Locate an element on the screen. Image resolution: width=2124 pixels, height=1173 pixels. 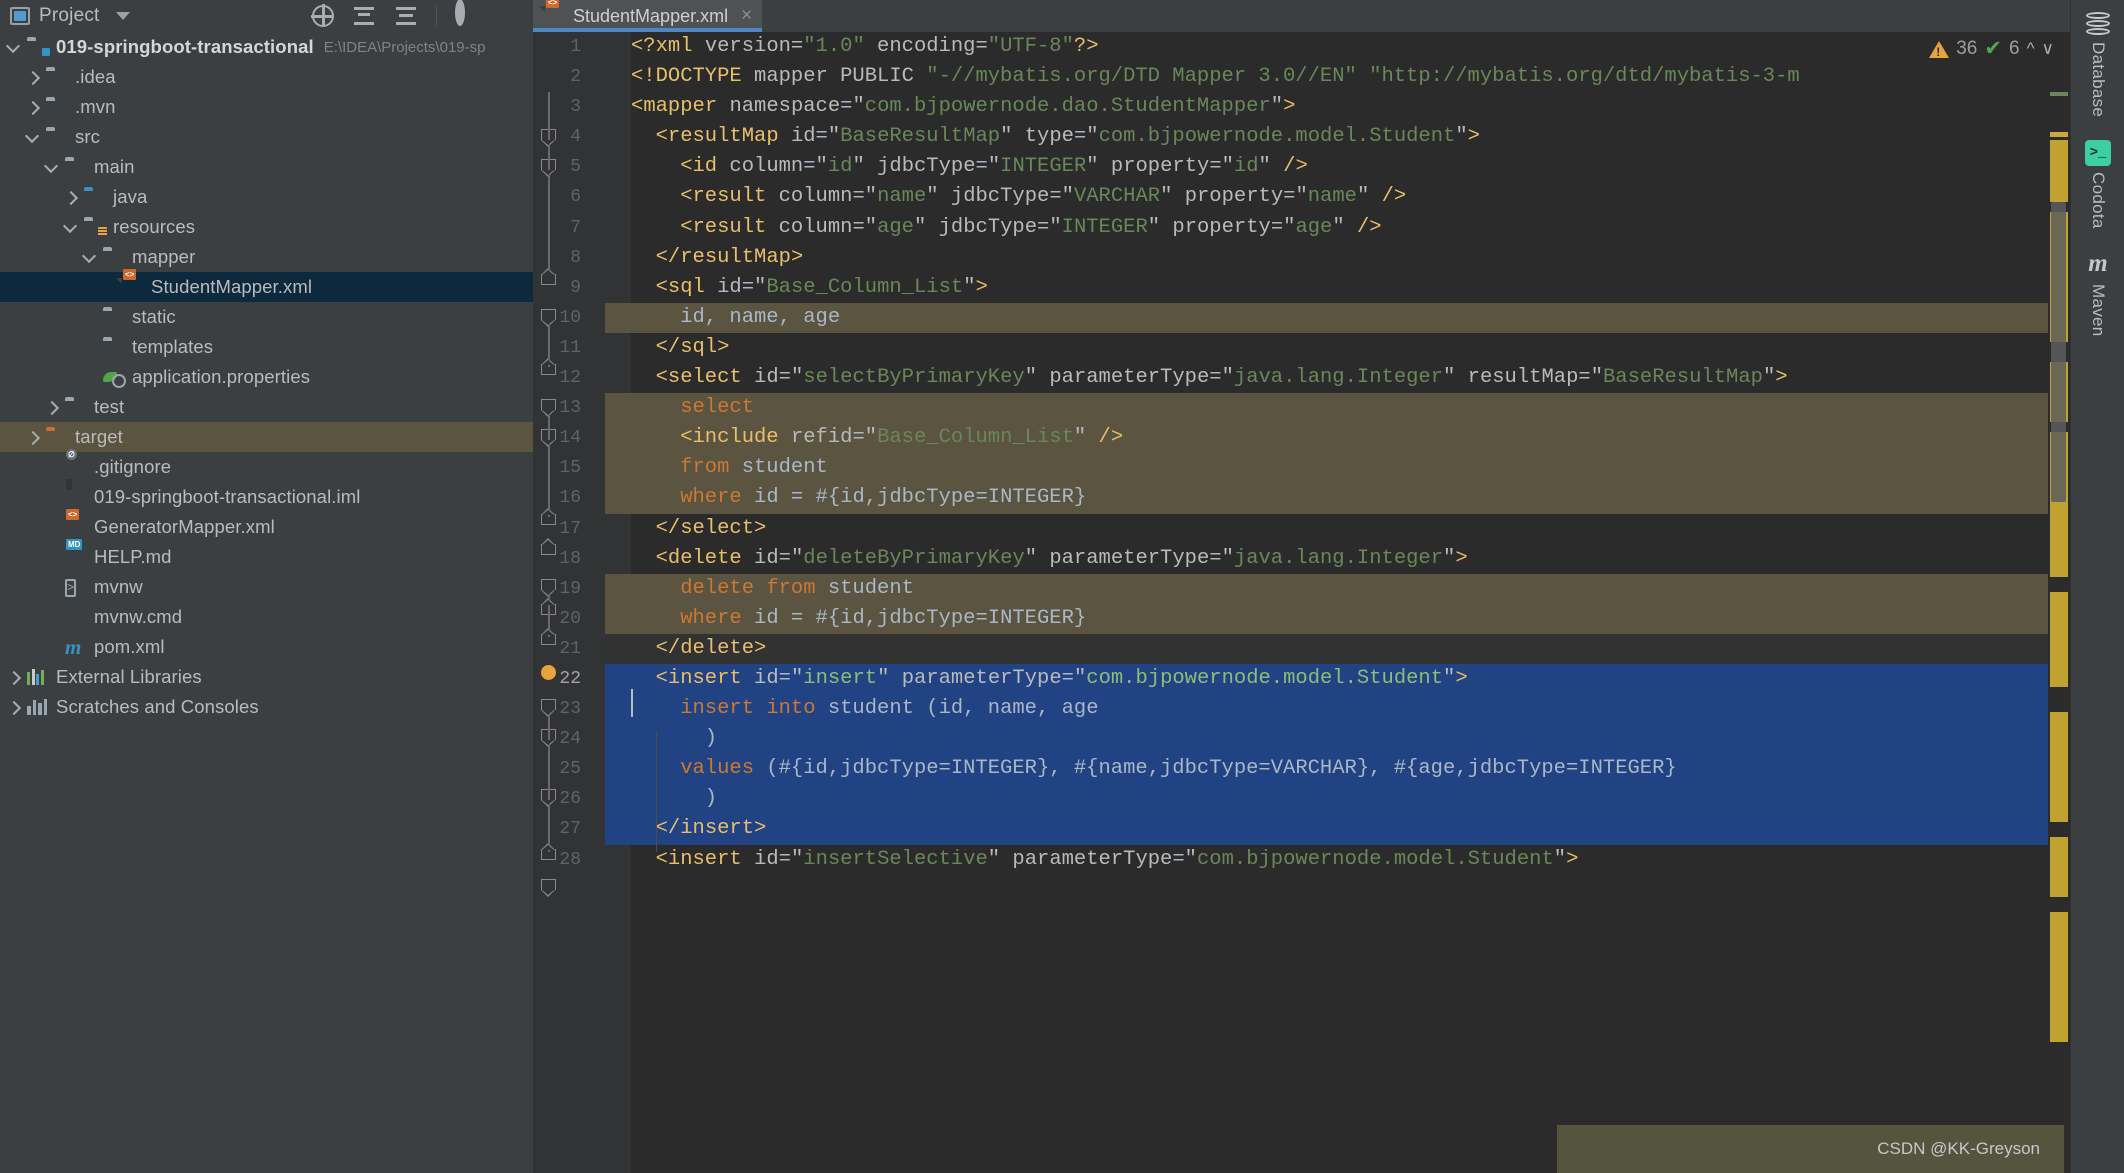
hide-icon is located at coordinates (509, 16).